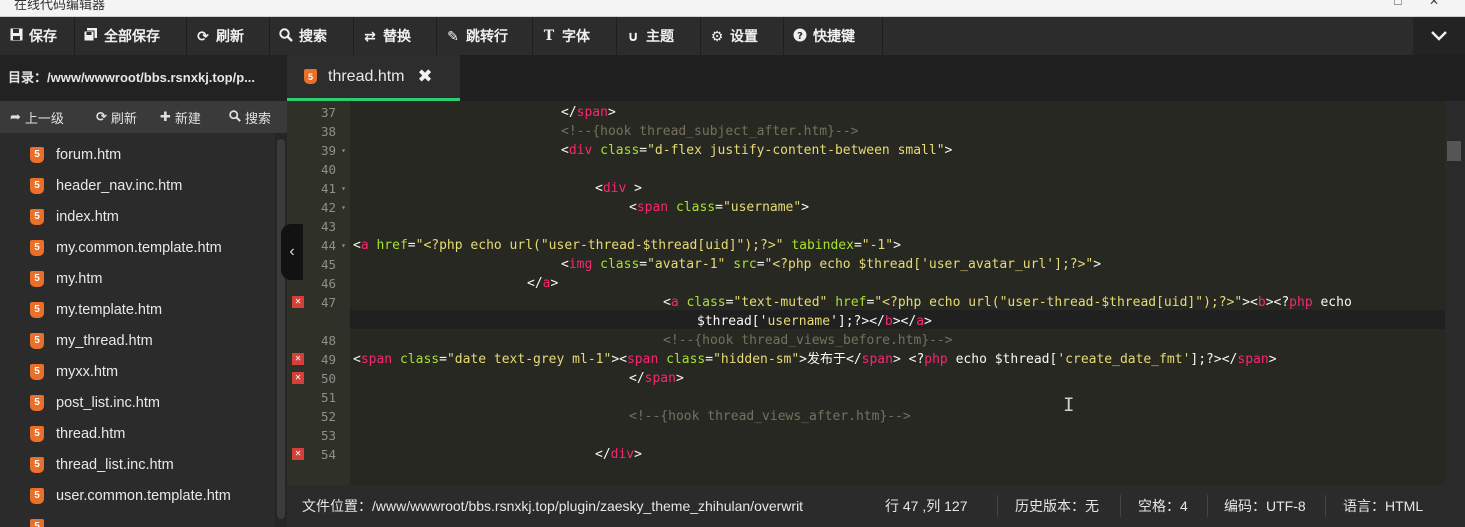 Image resolution: width=1465 pixels, height=527 pixels. I want to click on code-token: span, so click(877, 359).